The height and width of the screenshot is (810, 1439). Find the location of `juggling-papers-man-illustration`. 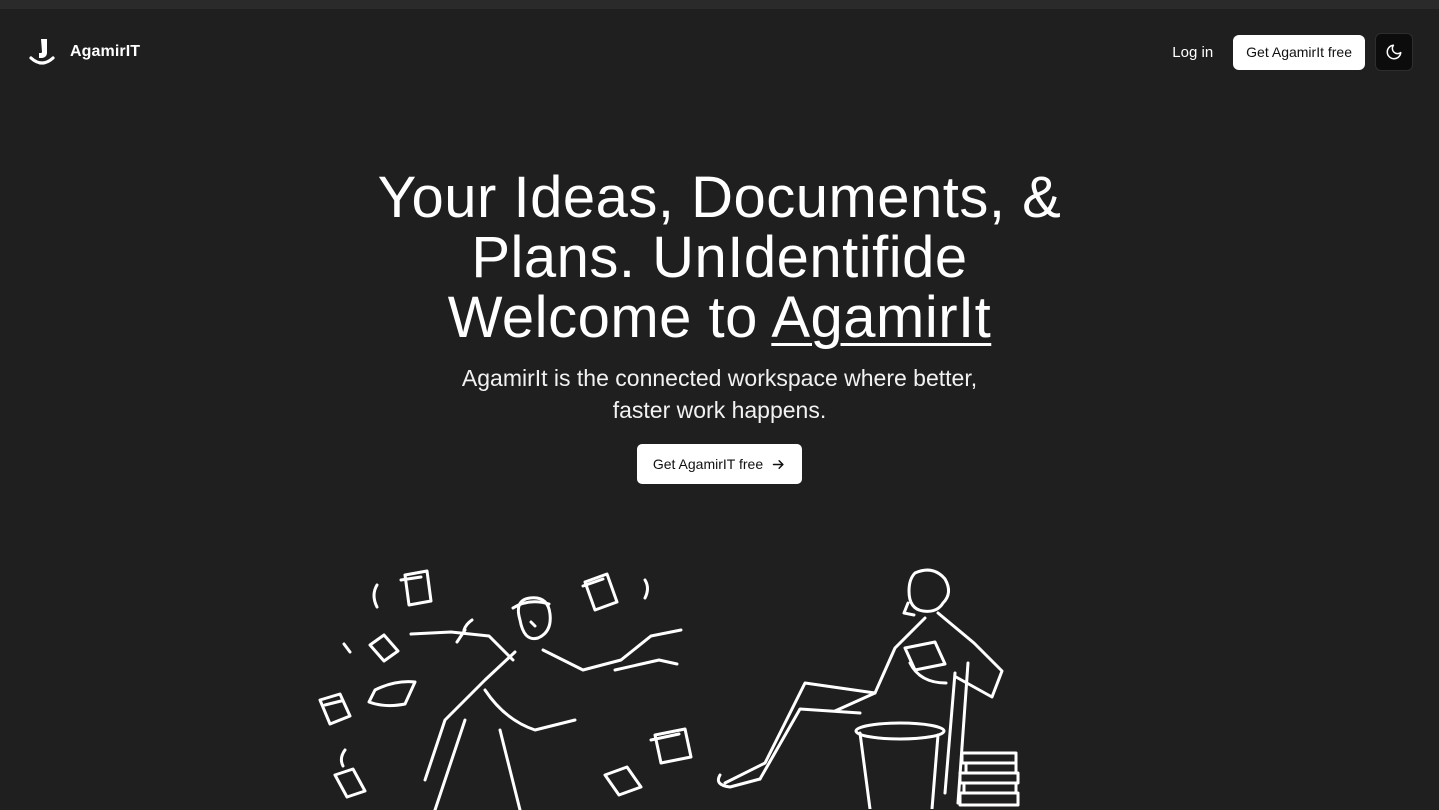

juggling-papers-man-illustration is located at coordinates (505, 689).